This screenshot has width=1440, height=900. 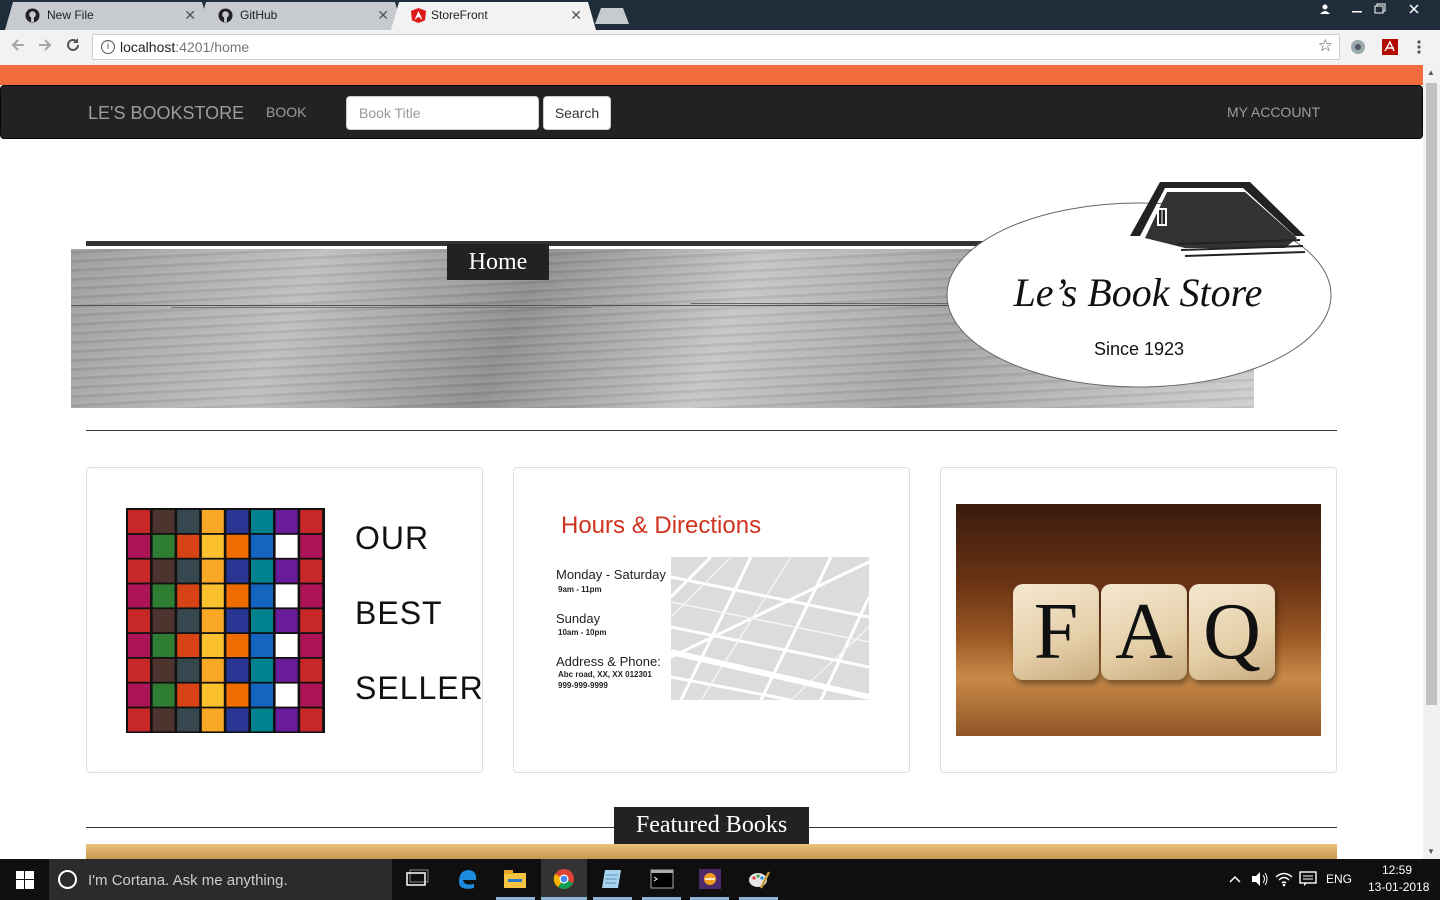 I want to click on faq-cube-f: F, so click(x=1056, y=632).